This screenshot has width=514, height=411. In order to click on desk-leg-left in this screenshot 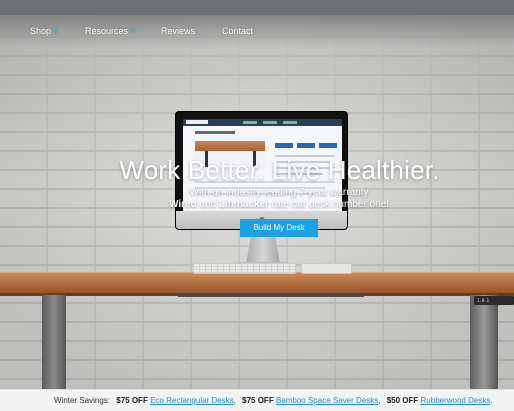, I will do `click(54, 342)`.